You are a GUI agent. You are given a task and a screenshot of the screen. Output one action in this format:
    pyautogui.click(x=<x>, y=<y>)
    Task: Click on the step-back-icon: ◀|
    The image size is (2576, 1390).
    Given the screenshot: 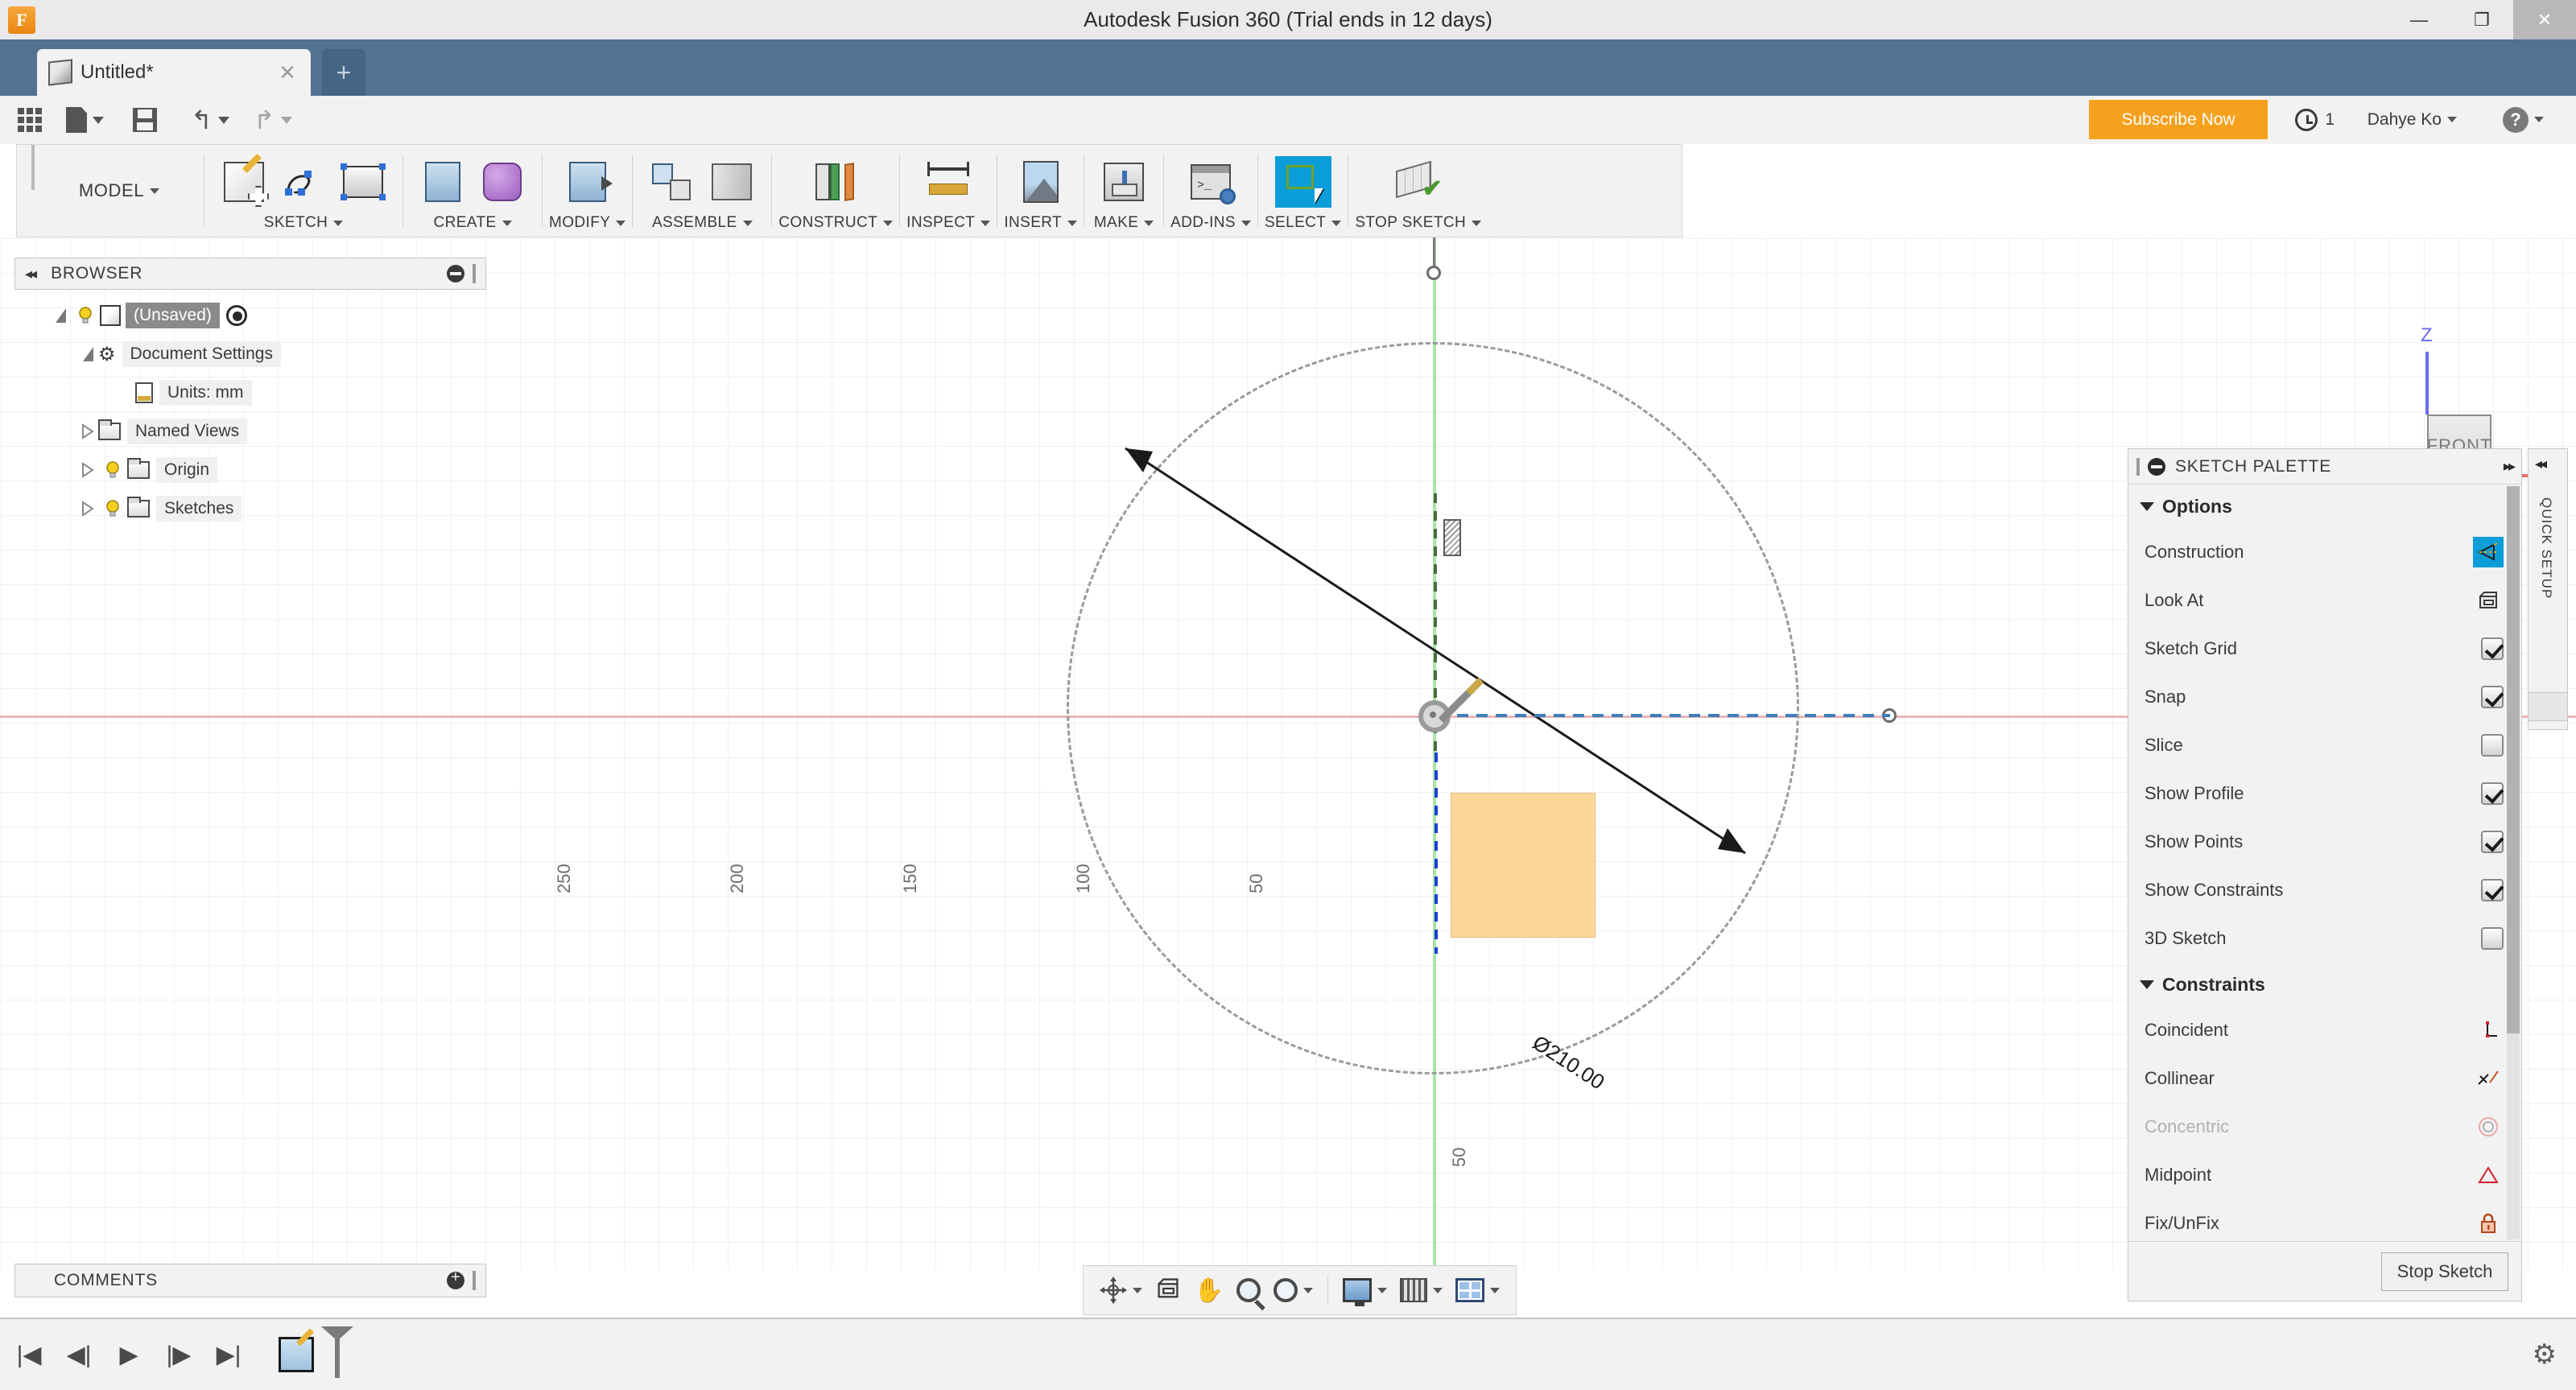 What is the action you would take?
    pyautogui.click(x=79, y=1354)
    